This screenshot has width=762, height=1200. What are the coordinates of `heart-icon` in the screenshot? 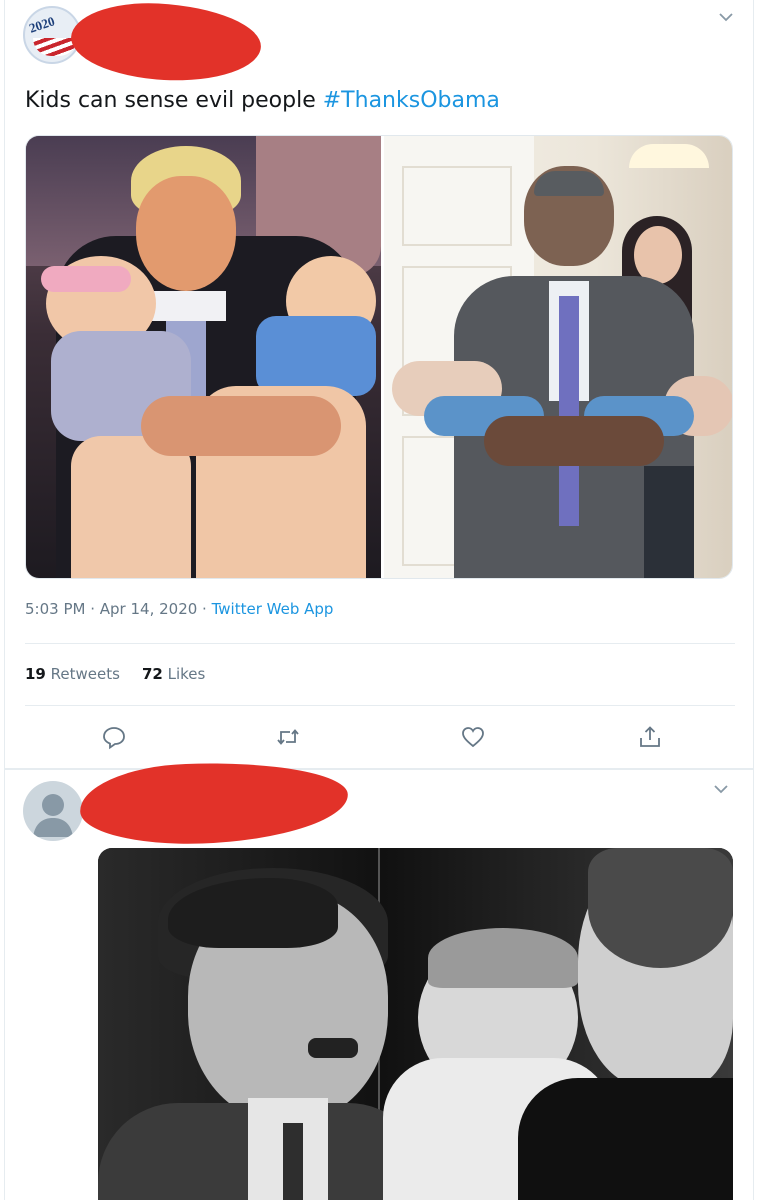 It's located at (473, 737).